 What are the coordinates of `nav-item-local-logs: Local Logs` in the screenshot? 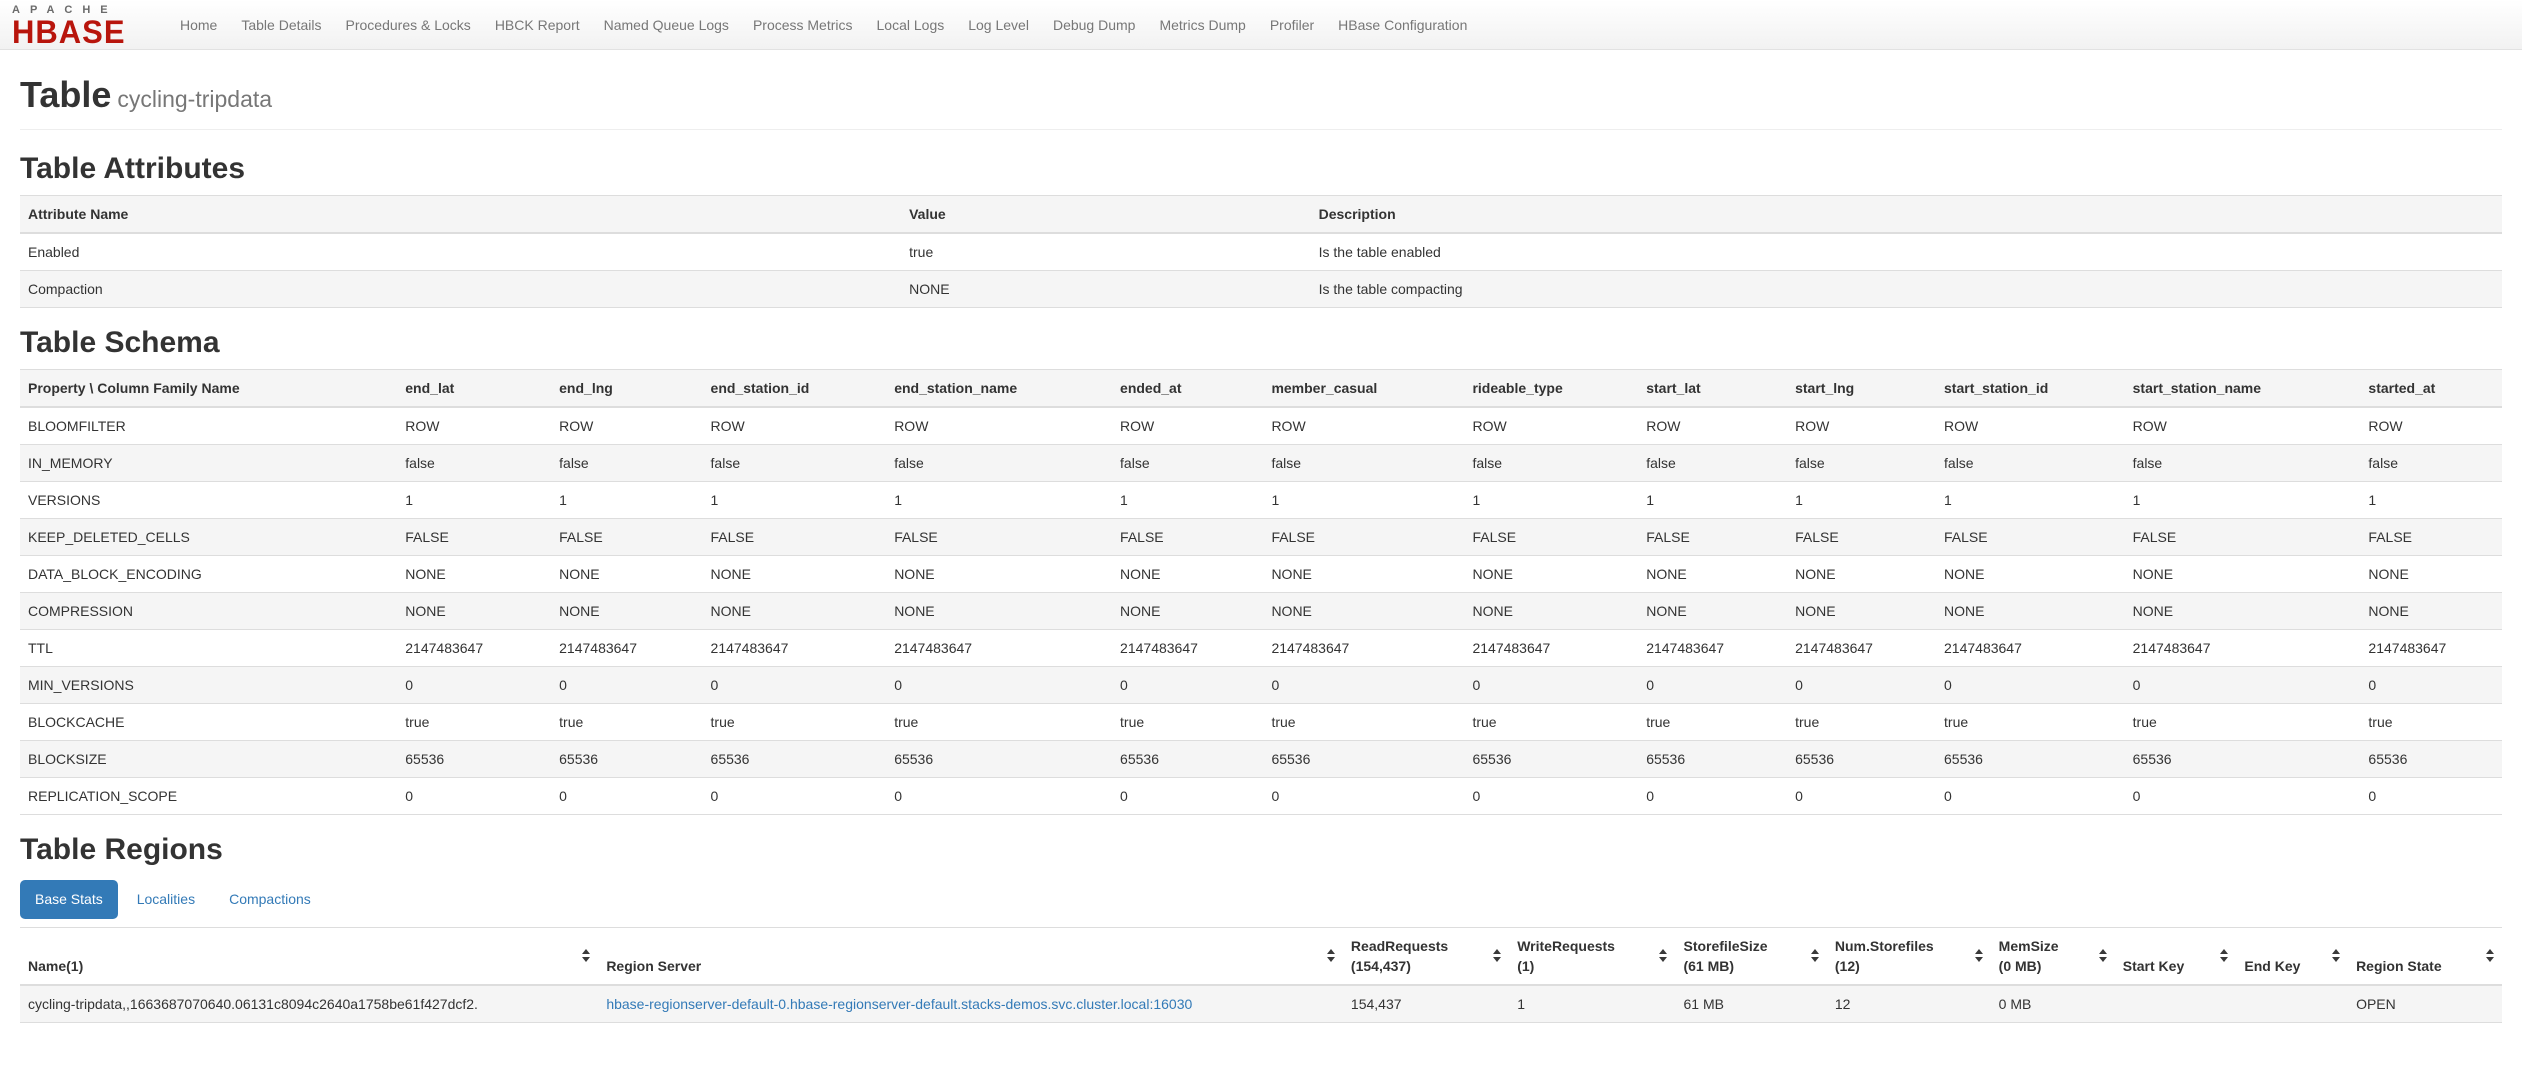 It's located at (911, 24).